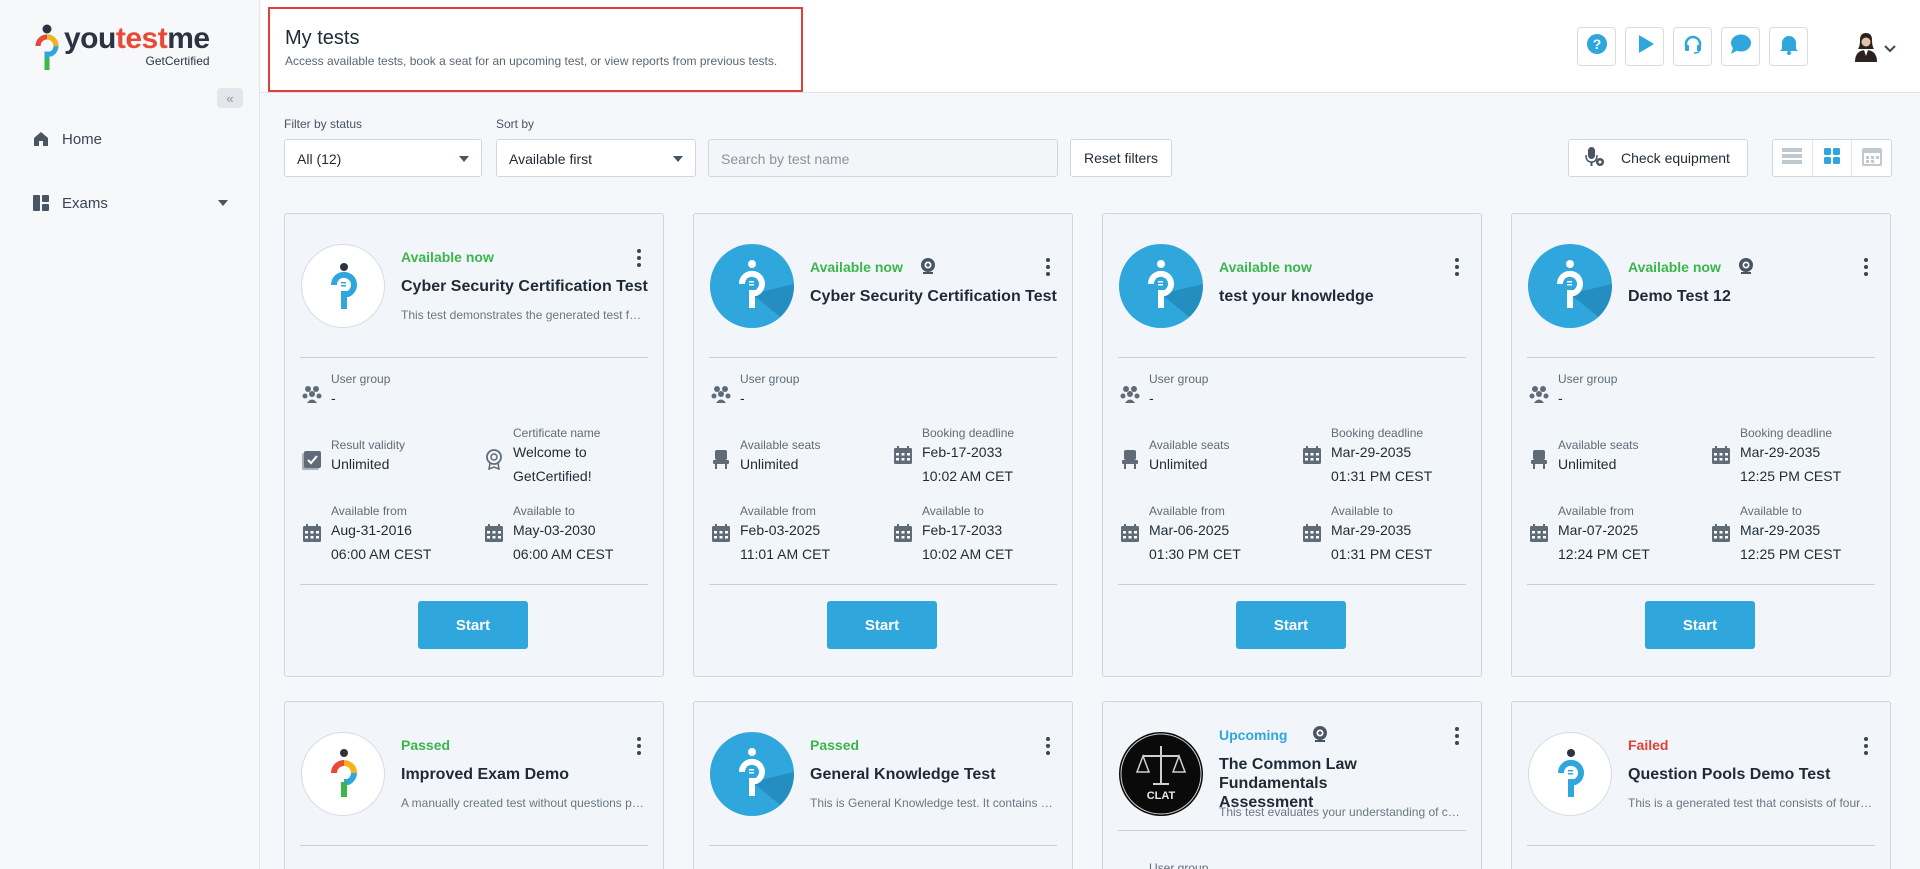  I want to click on grid-view-icon, so click(1832, 158).